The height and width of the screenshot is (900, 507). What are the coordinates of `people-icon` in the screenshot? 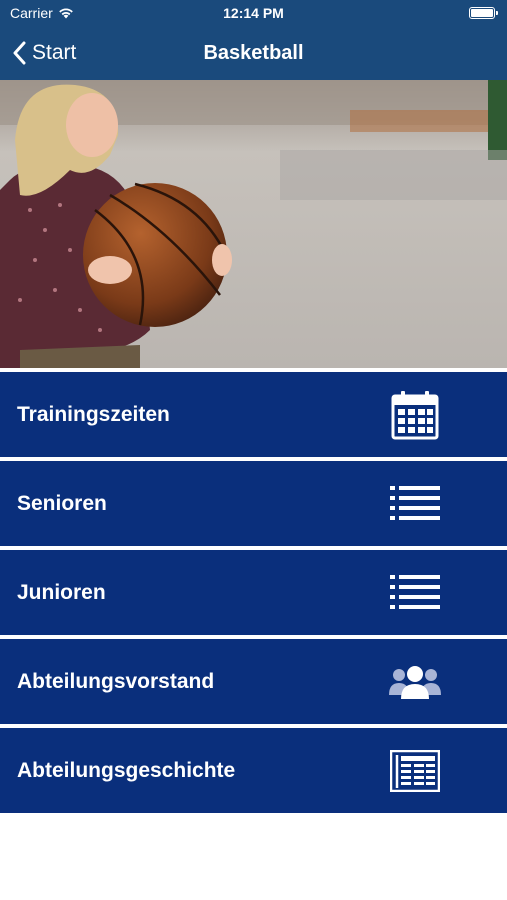 It's located at (415, 682).